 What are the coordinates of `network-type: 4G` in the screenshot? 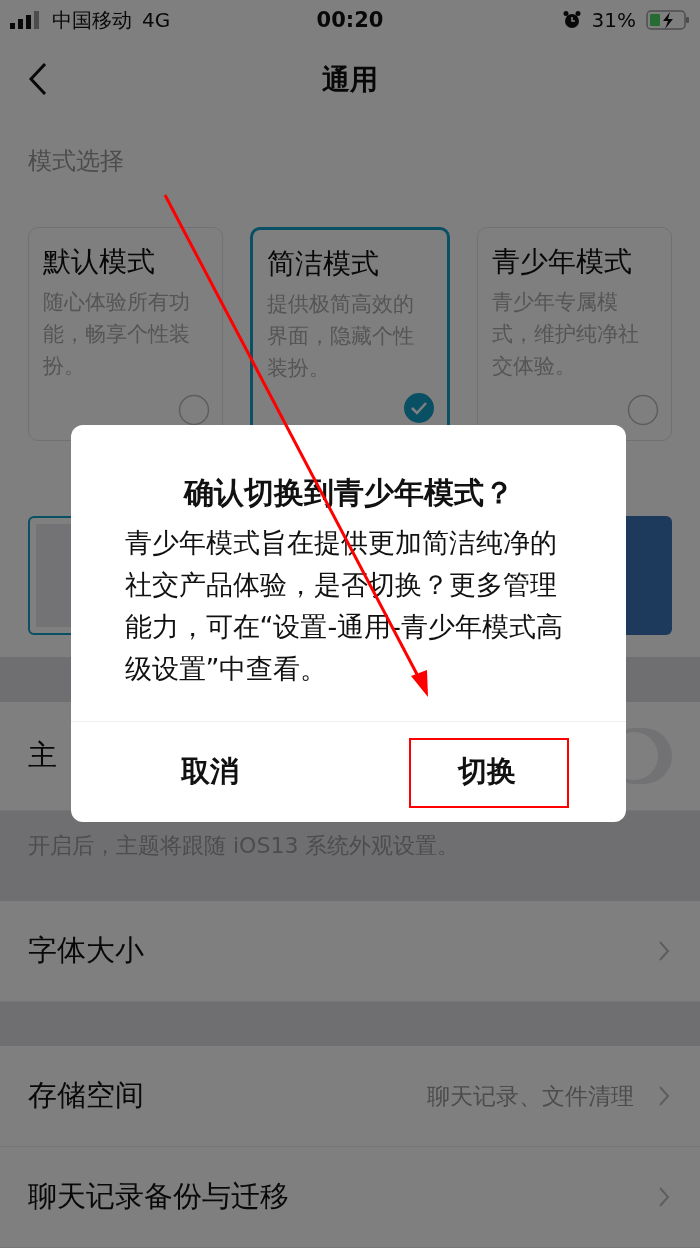 It's located at (156, 20).